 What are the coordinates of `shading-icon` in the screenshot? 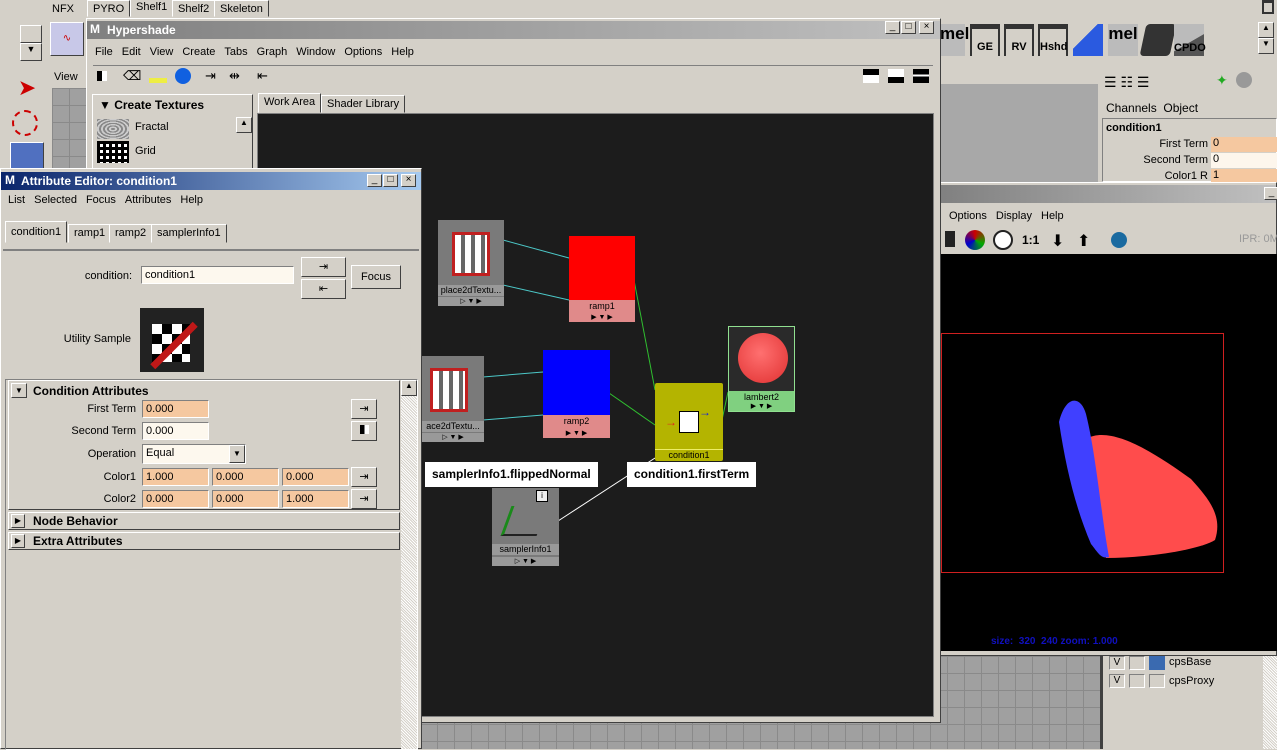 It's located at (1244, 80).